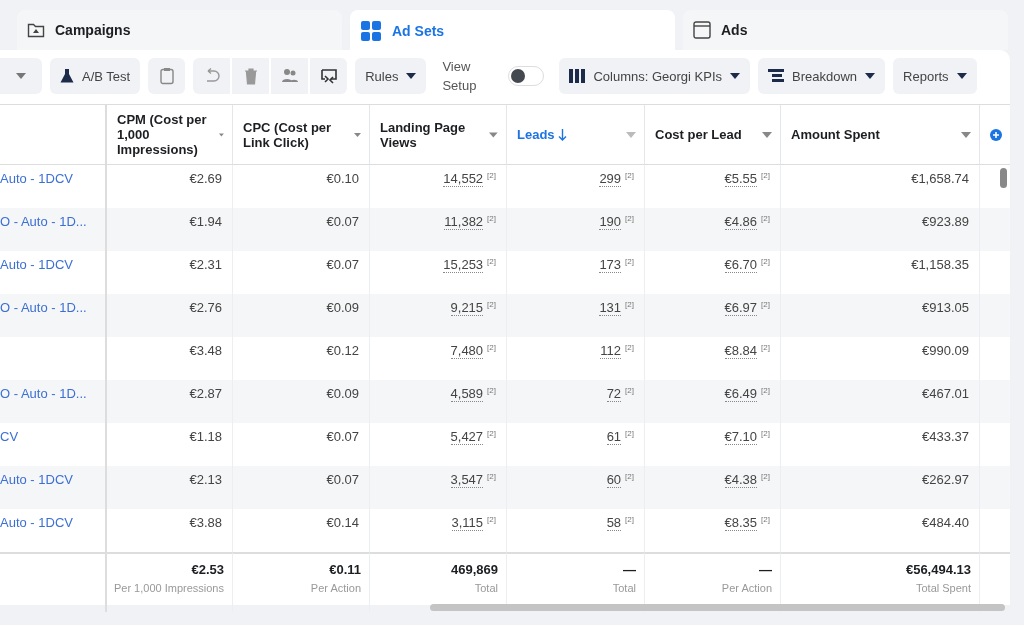 The image size is (1024, 625). I want to click on table-cell: 58 [2], so click(576, 530).